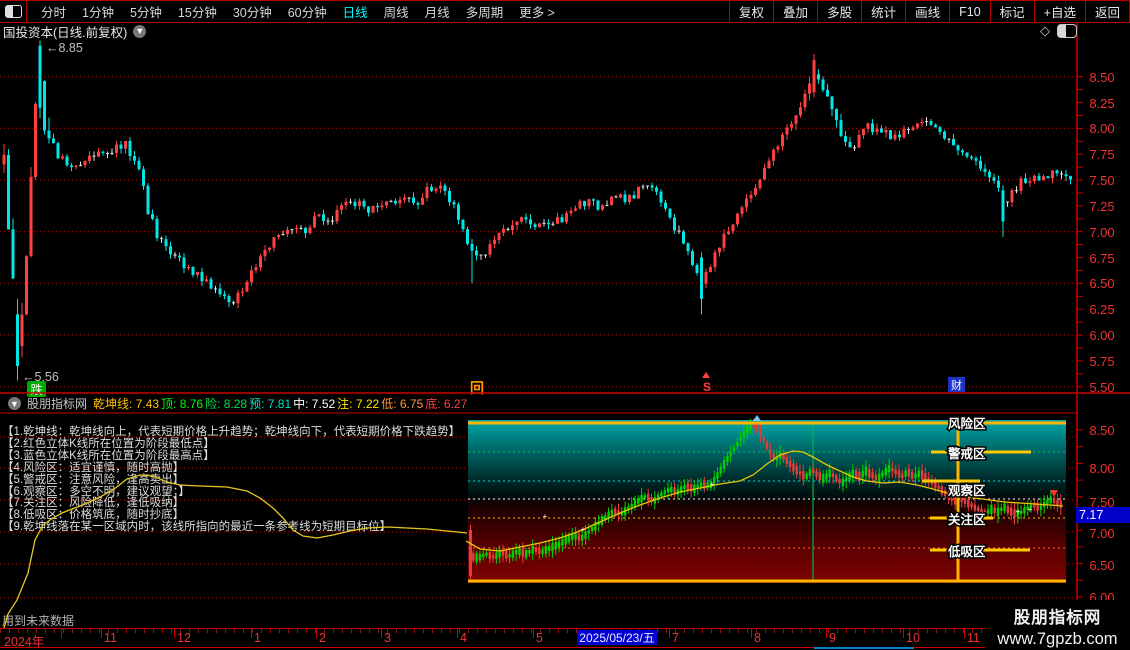 The height and width of the screenshot is (650, 1130). I want to click on toolbar-button-7: +自选, so click(1059, 11).